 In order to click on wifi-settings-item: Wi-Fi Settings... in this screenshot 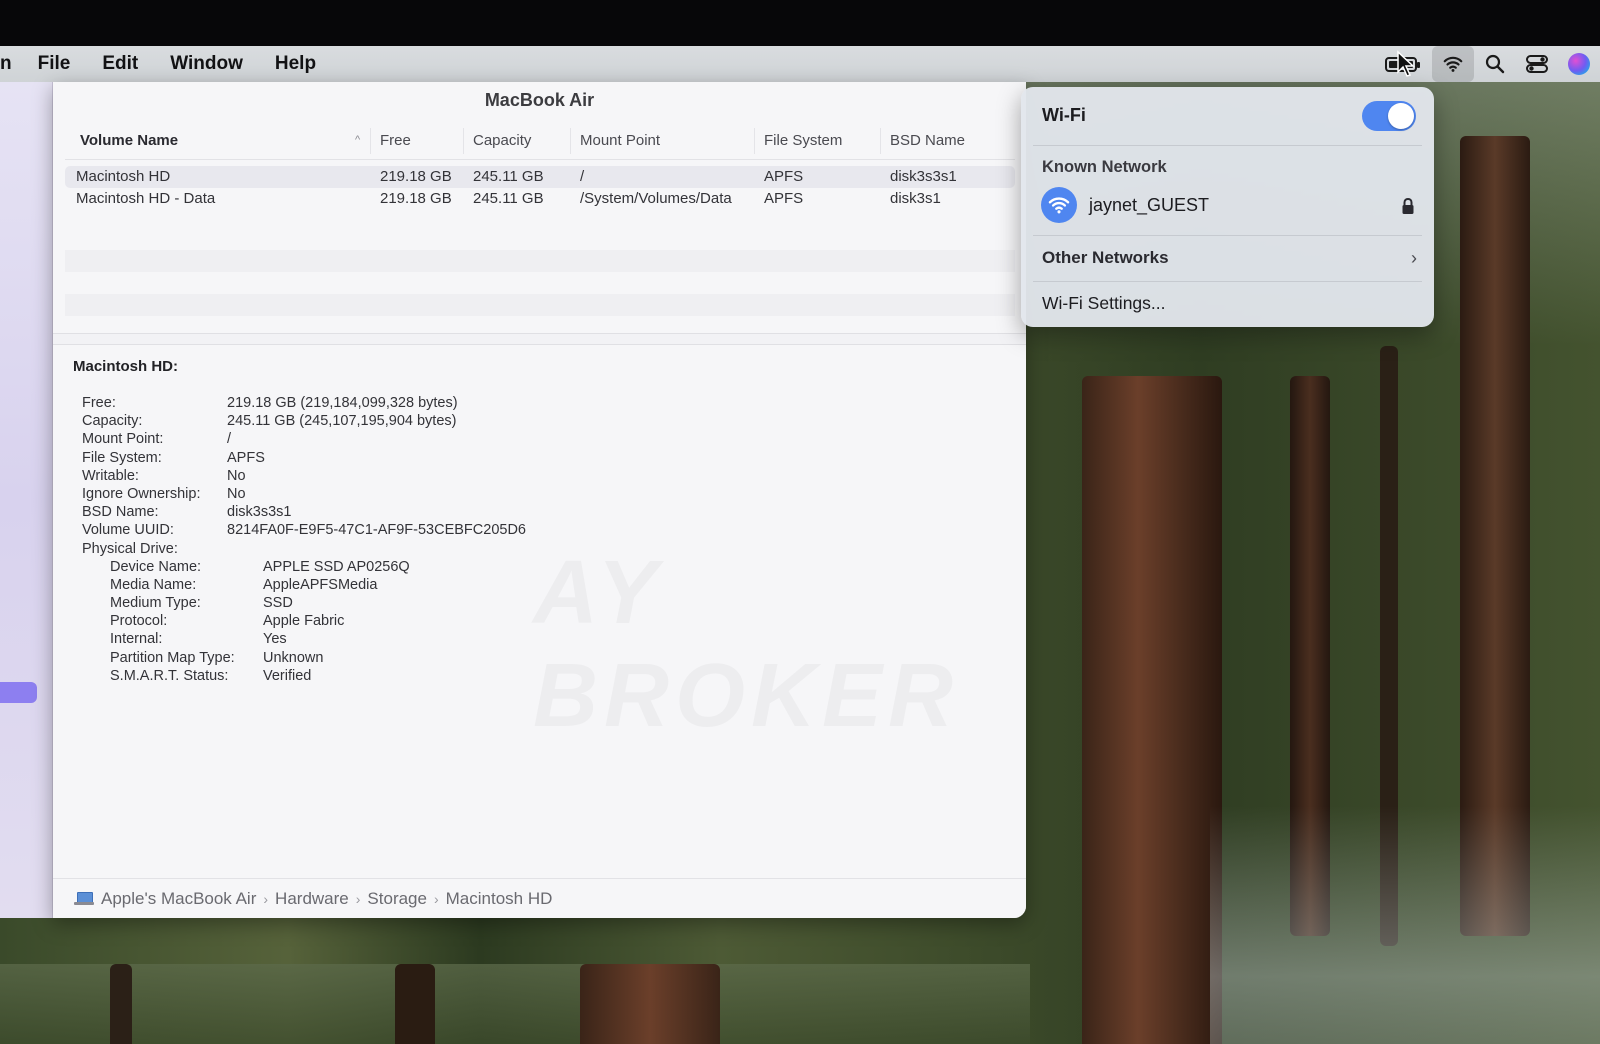, I will do `click(1104, 303)`.